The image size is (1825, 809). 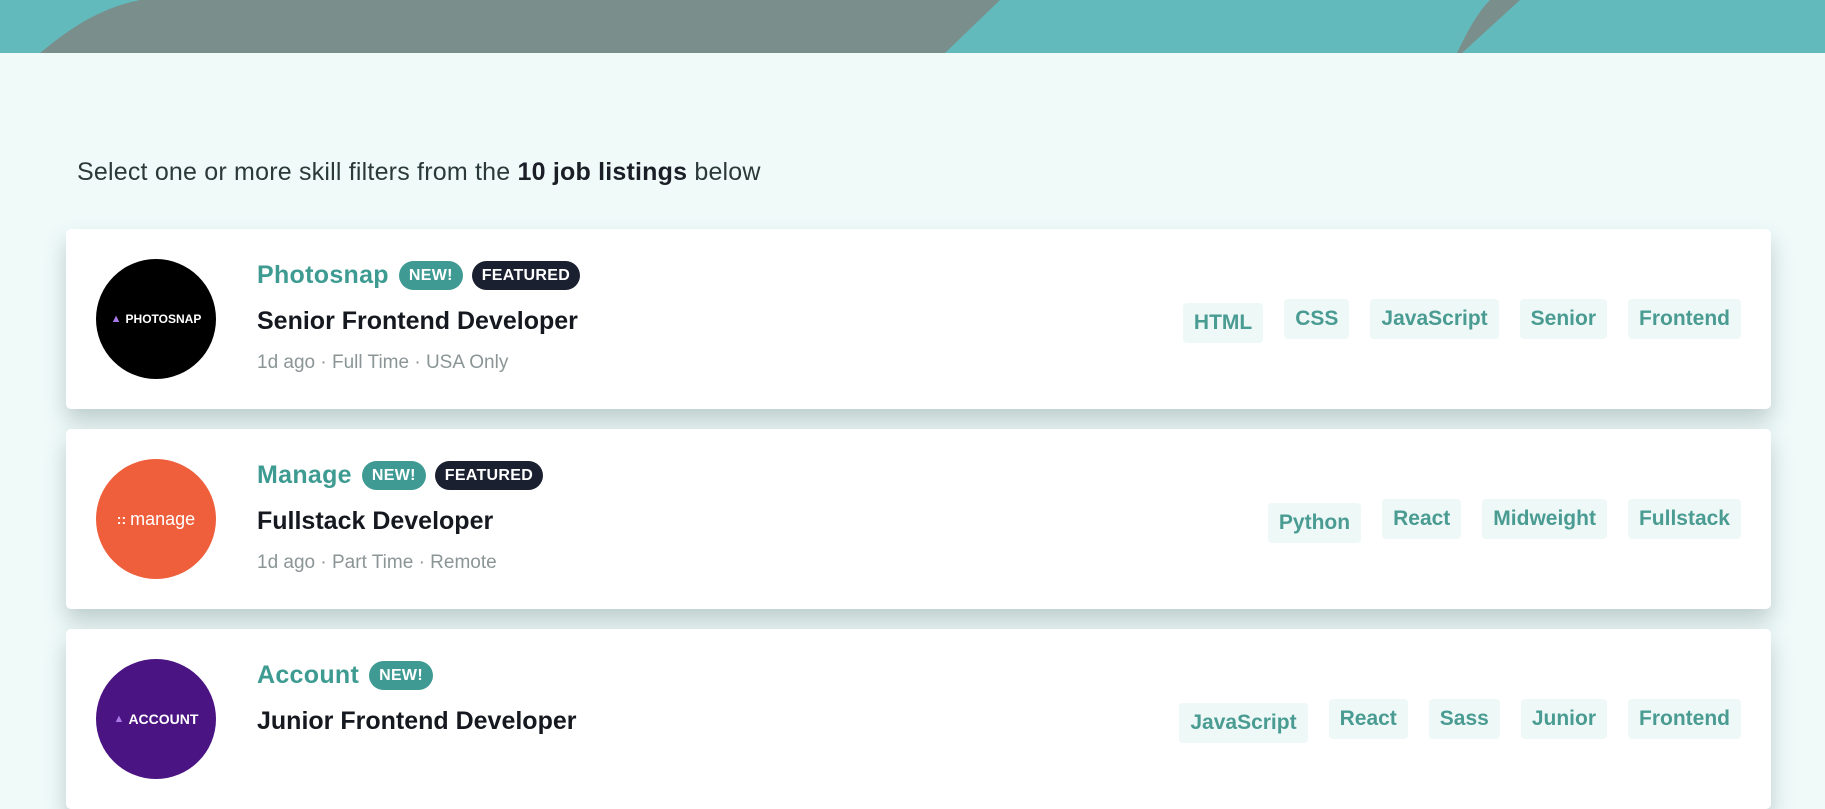 What do you see at coordinates (121, 519) in the screenshot?
I see `logo-mark-icon: ::` at bounding box center [121, 519].